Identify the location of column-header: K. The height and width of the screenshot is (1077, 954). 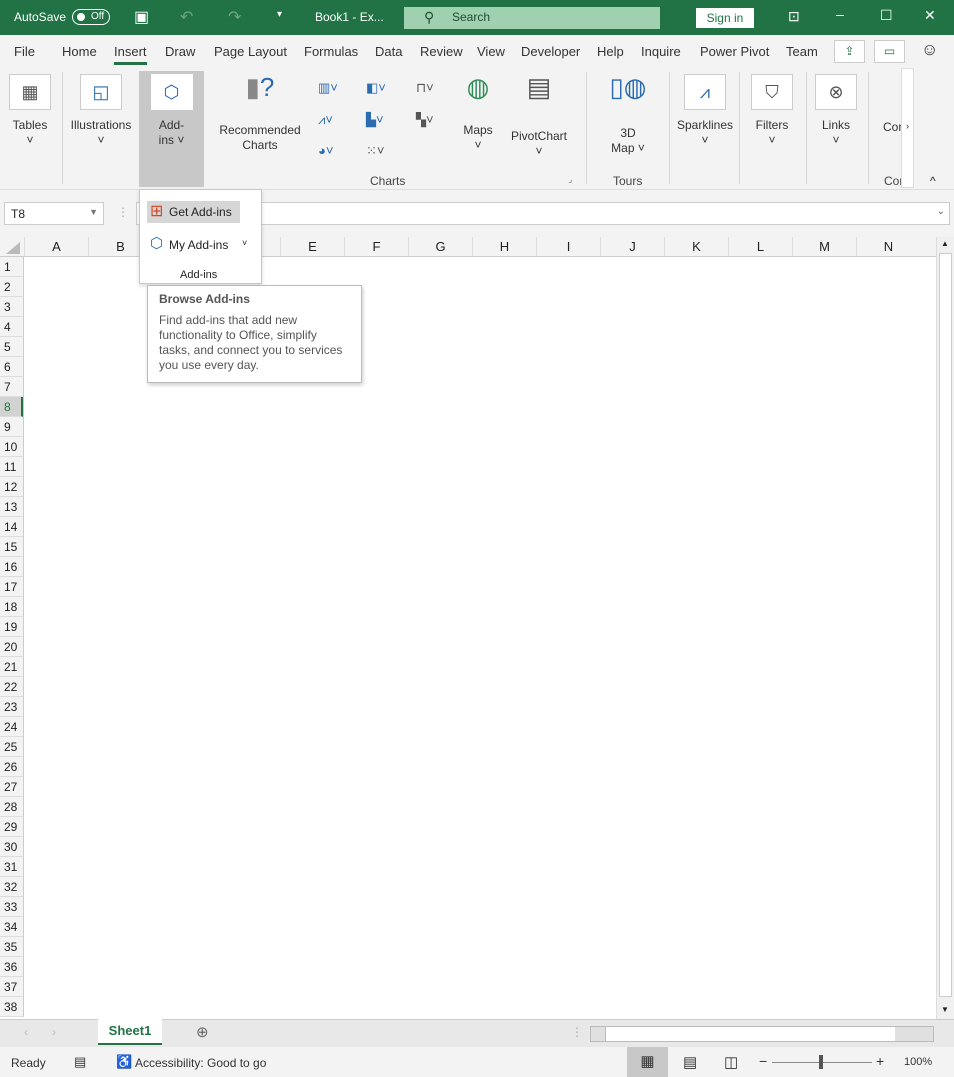
(696, 247).